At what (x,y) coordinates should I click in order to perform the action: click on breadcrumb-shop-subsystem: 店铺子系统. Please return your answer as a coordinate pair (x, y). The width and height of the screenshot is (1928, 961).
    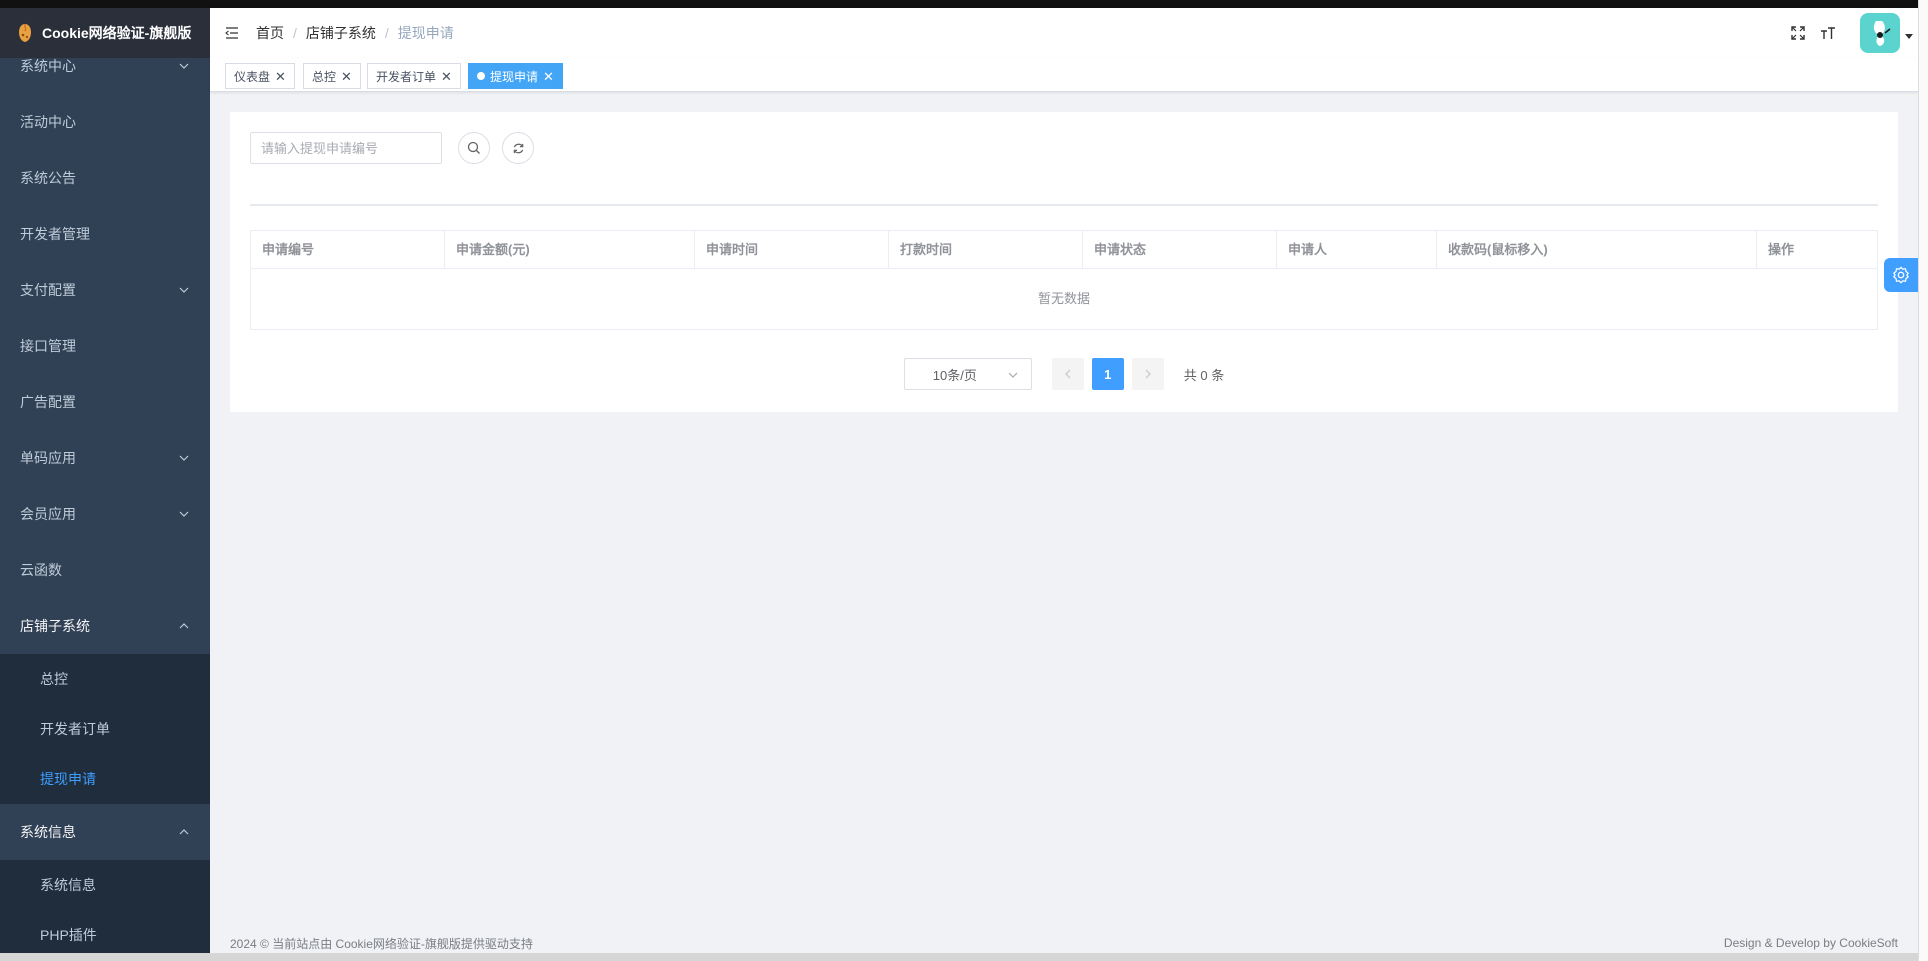
    Looking at the image, I should click on (341, 33).